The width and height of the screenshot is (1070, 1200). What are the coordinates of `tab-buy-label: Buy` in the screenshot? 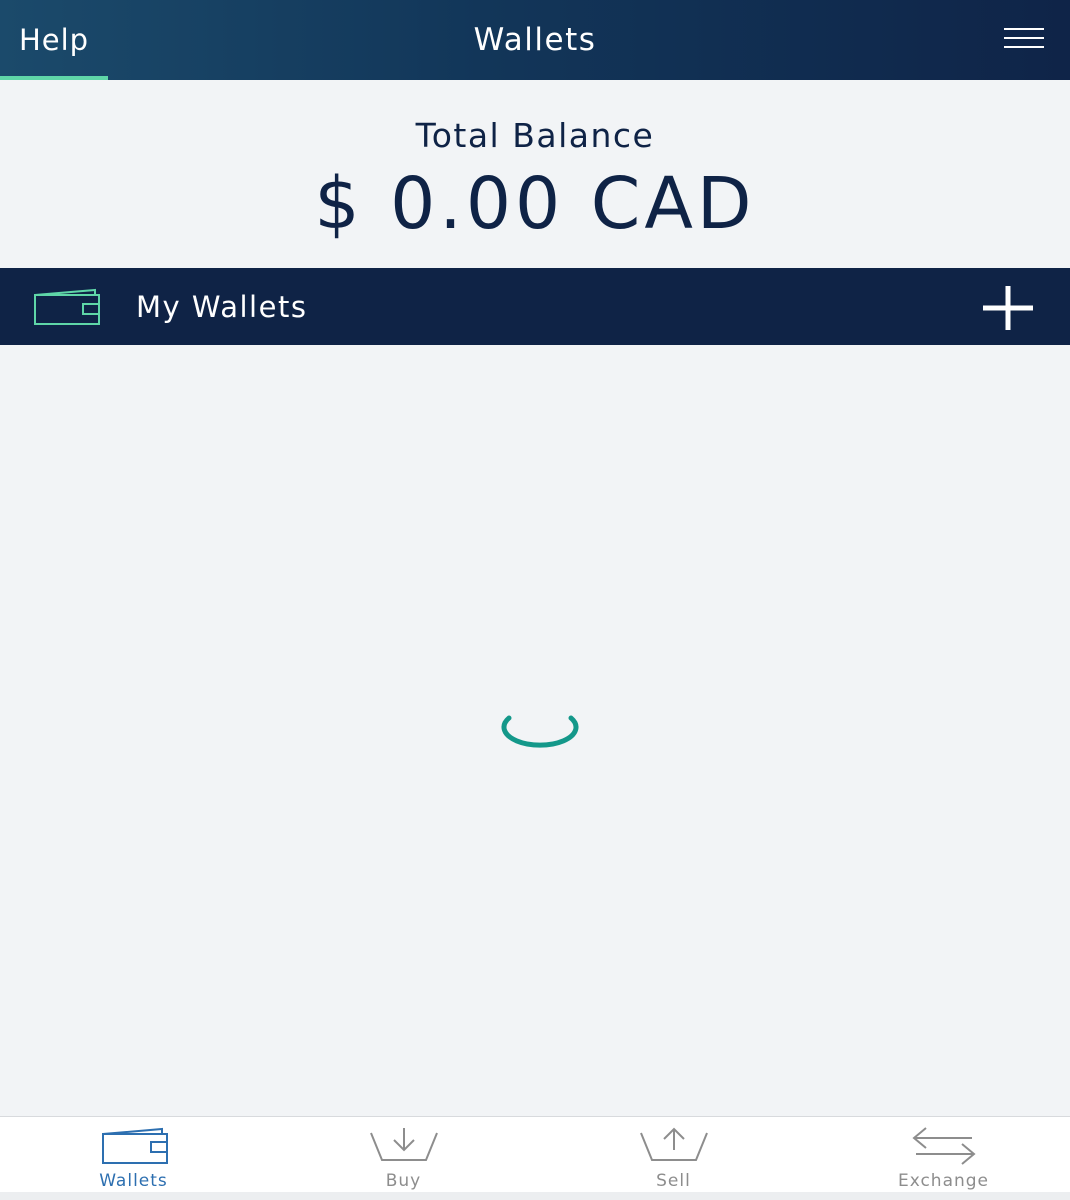 It's located at (403, 1181).